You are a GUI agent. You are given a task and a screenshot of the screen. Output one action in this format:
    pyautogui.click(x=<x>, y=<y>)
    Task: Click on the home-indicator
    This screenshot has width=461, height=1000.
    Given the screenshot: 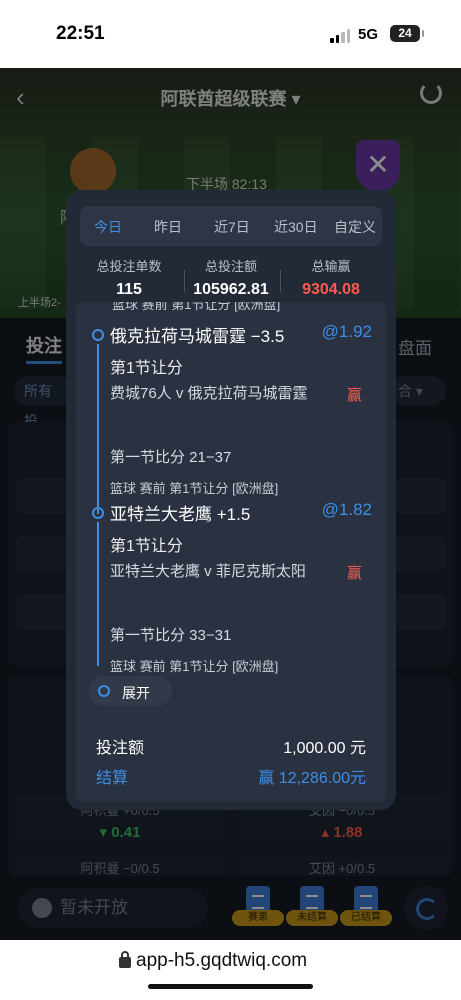 What is the action you would take?
    pyautogui.click(x=230, y=986)
    